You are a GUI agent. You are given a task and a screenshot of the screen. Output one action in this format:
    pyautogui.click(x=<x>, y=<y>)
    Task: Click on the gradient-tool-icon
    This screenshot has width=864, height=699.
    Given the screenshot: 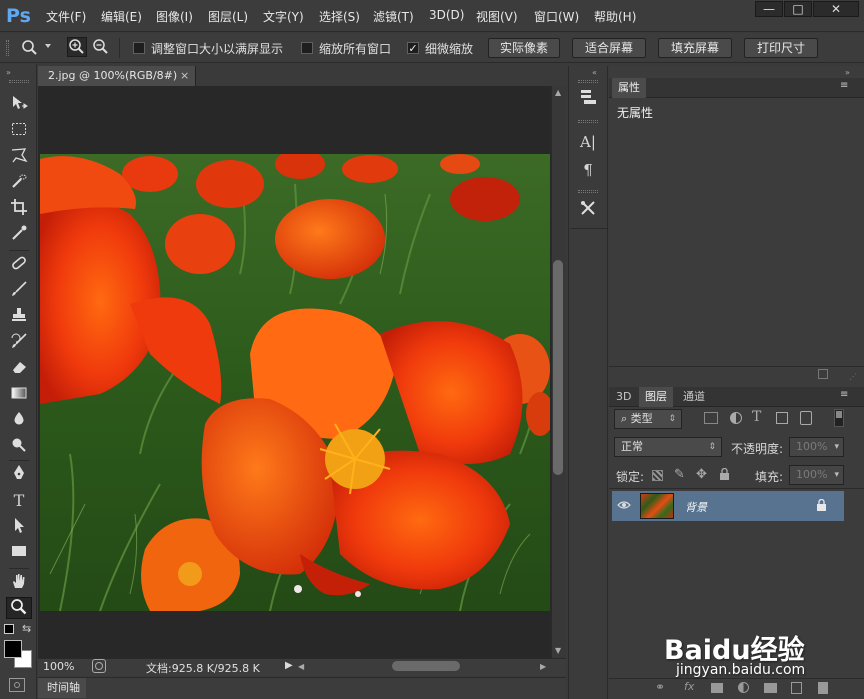 What is the action you would take?
    pyautogui.click(x=19, y=395)
    